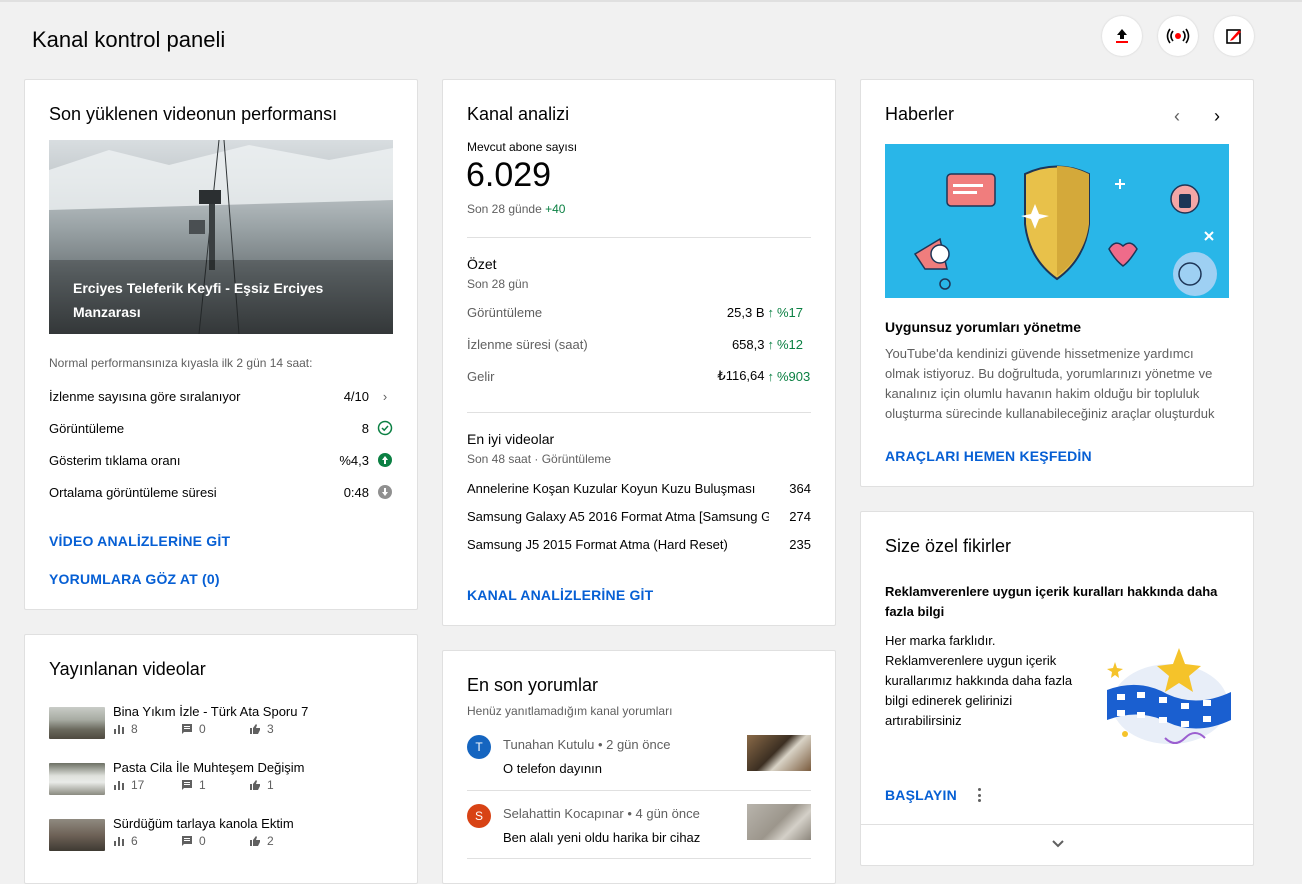 The height and width of the screenshot is (884, 1302). Describe the element at coordinates (202, 841) in the screenshot. I see `comment-count: 0` at that location.